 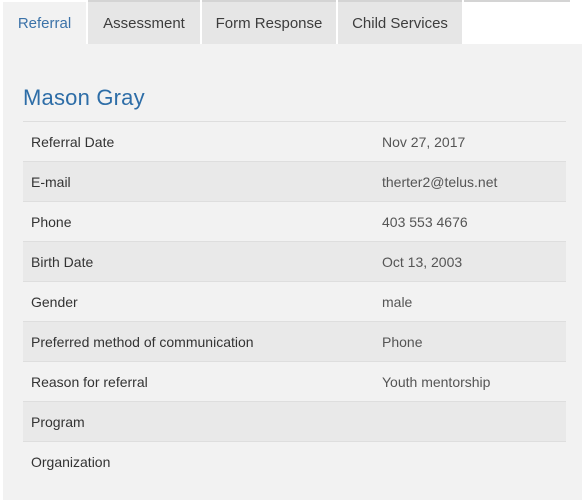 What do you see at coordinates (294, 461) in the screenshot?
I see `table-row: Organization` at bounding box center [294, 461].